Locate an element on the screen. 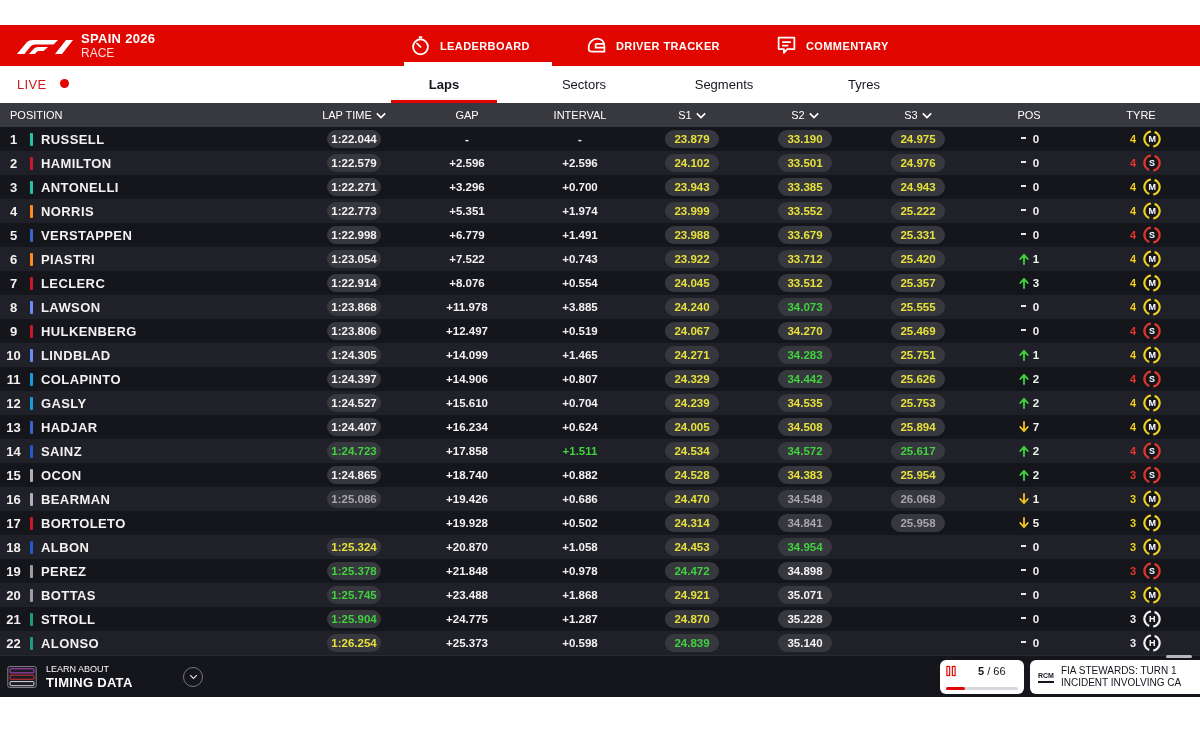 The height and width of the screenshot is (729, 1200). interval-value: +0.686 is located at coordinates (580, 499).